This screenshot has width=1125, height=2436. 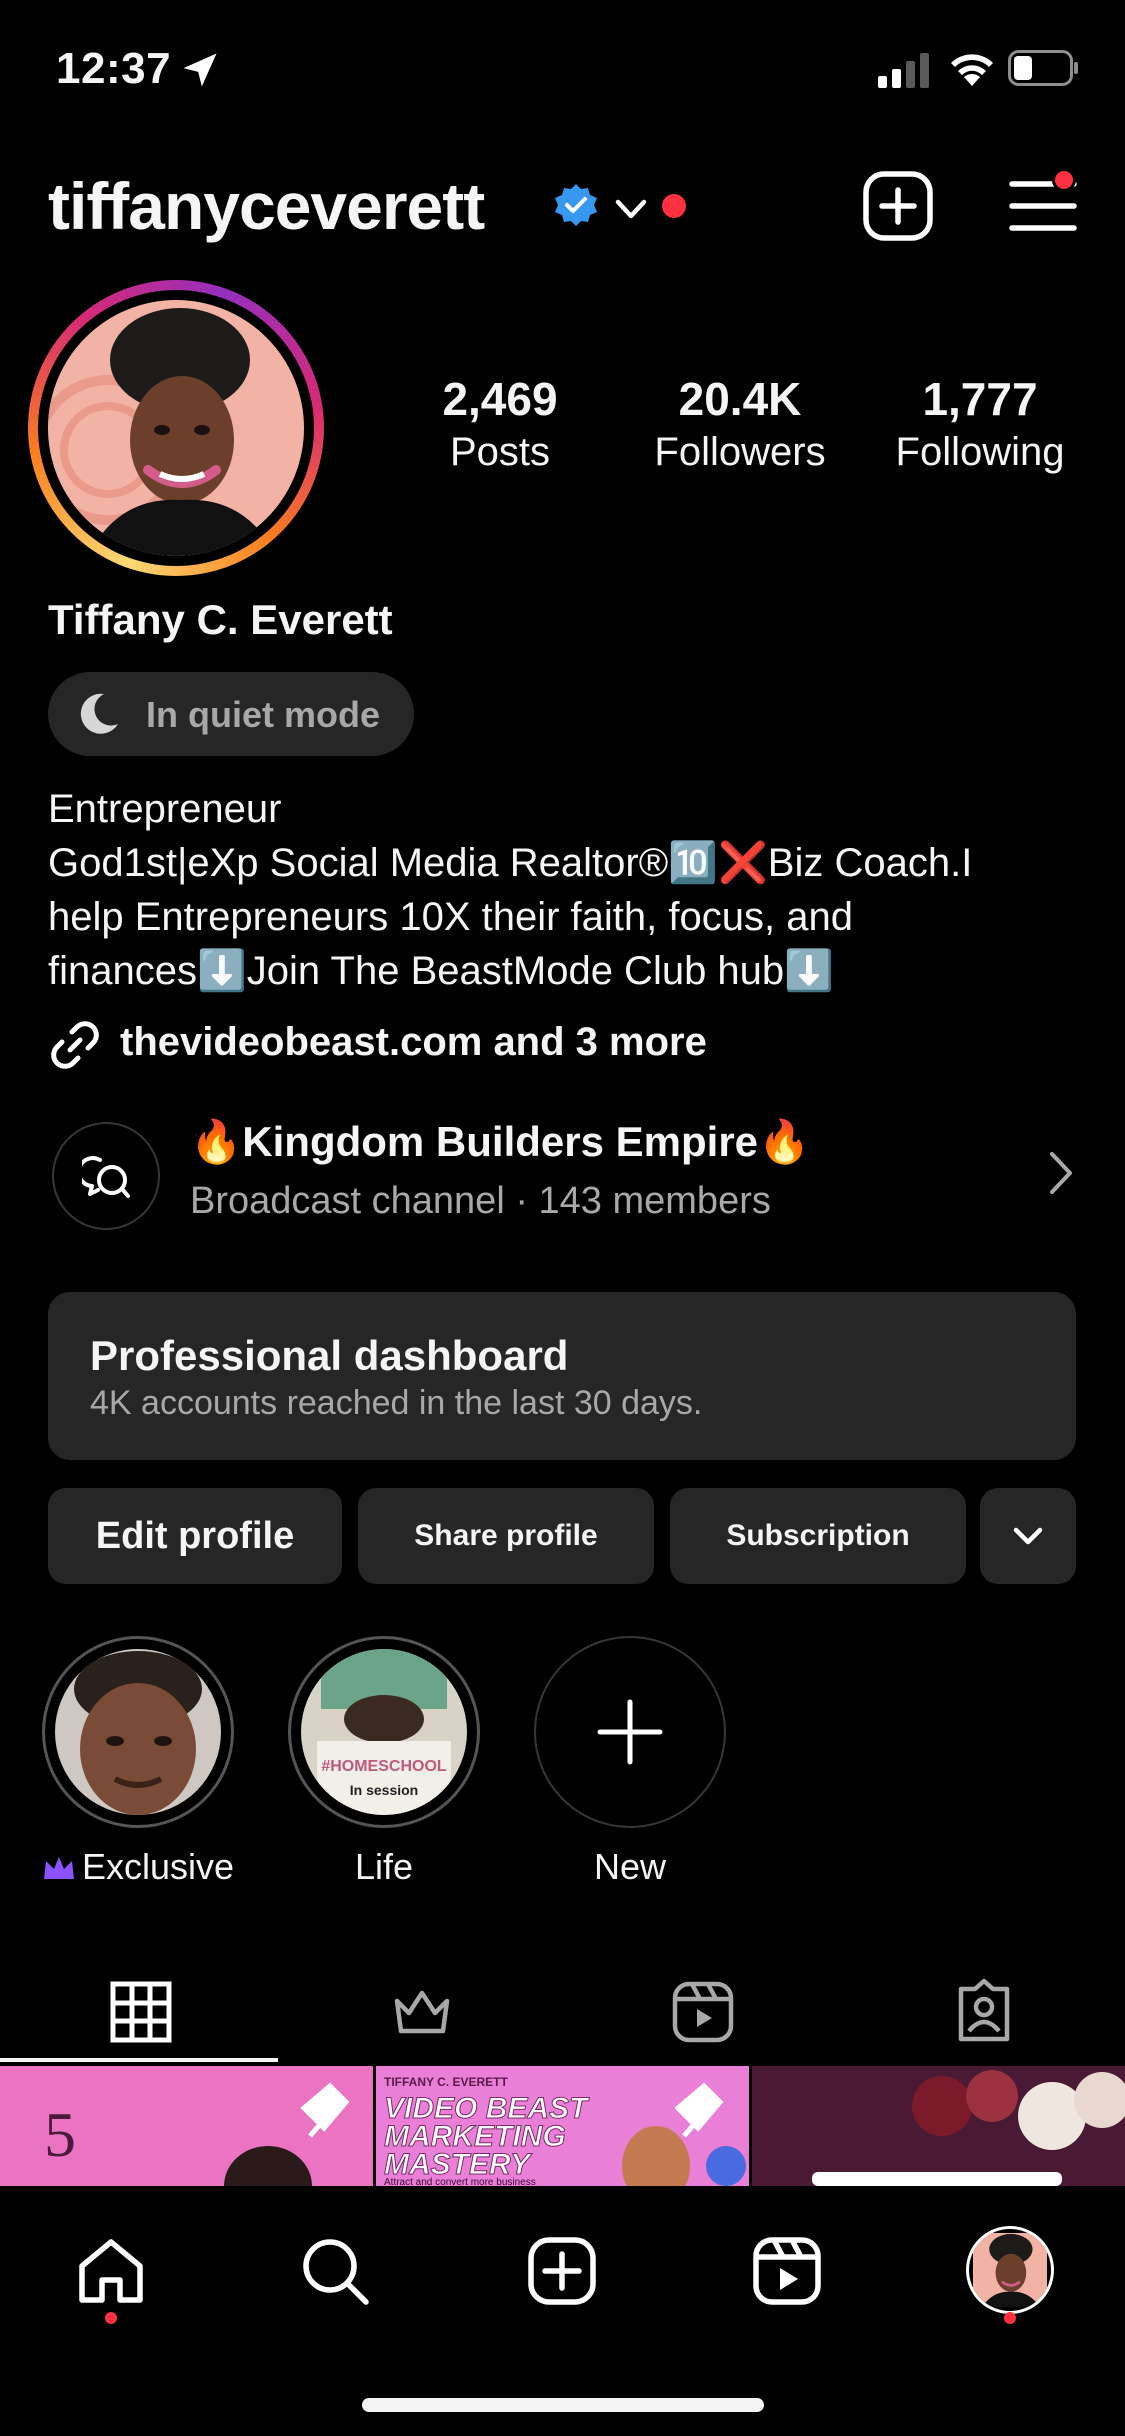 I want to click on battery-icon, so click(x=1043, y=68).